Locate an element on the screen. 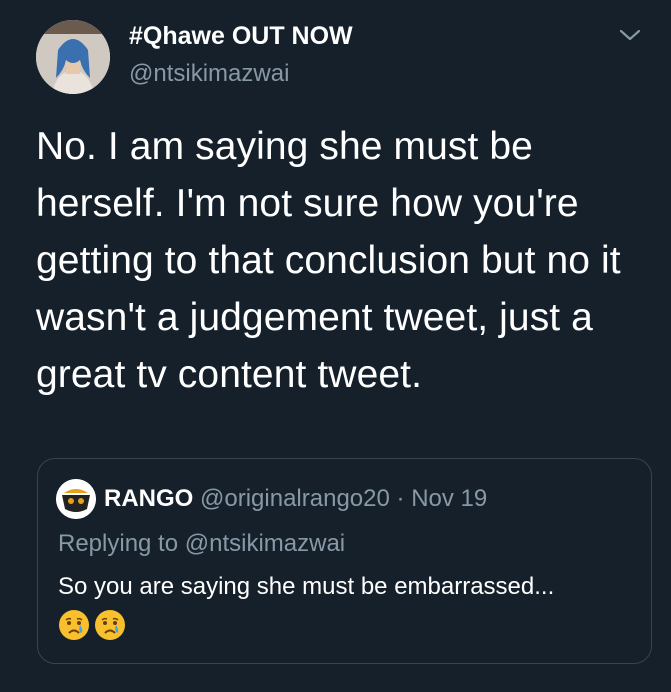  quoted-avatar-logo is located at coordinates (76, 499).